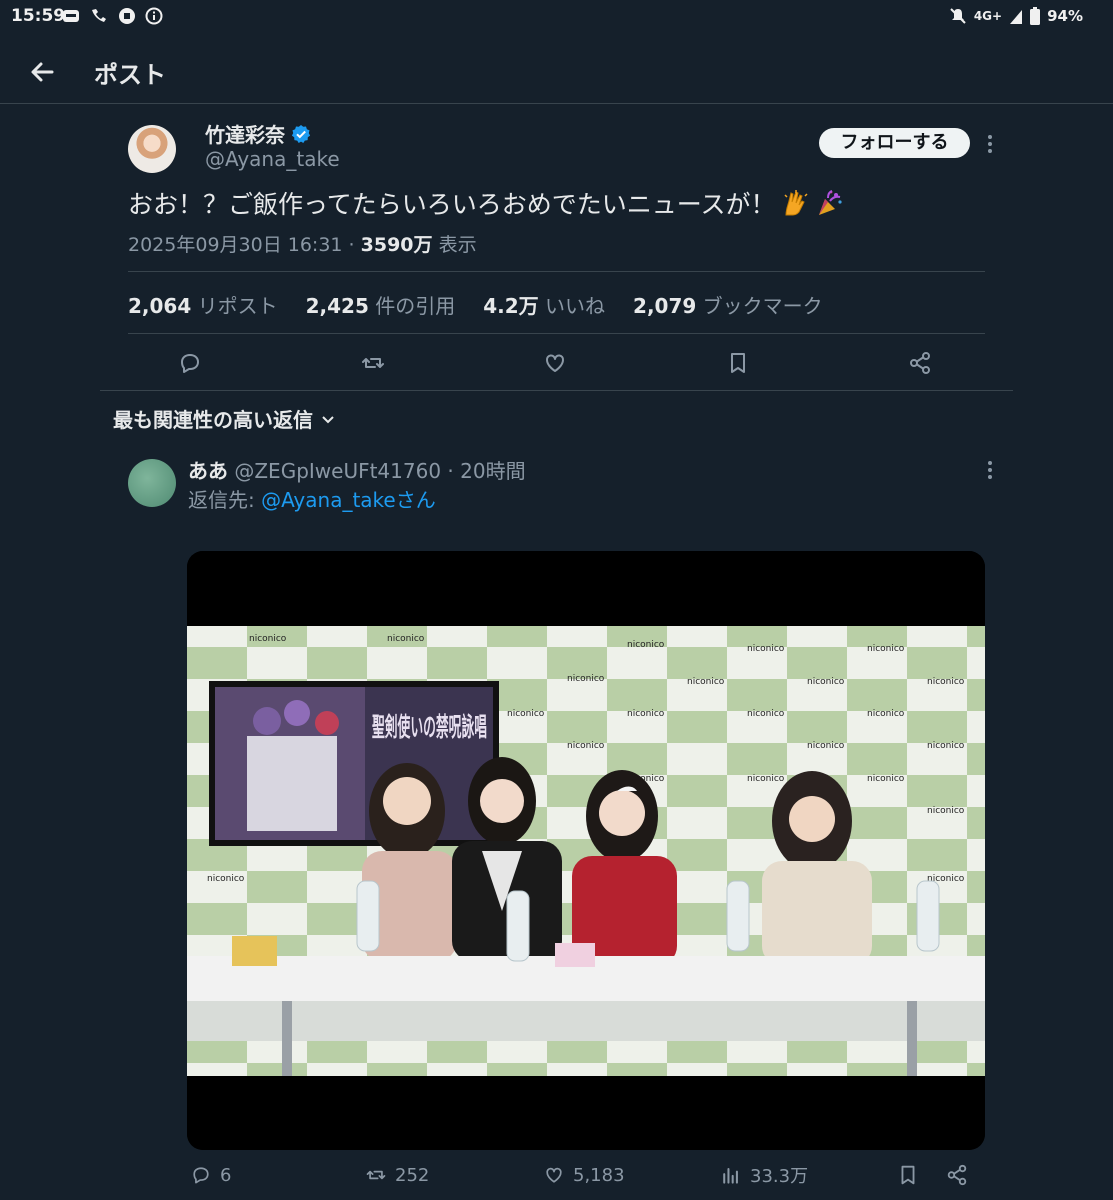 The image size is (1113, 1200). Describe the element at coordinates (245, 133) in the screenshot. I see `author-name: 竹達彩奈` at that location.